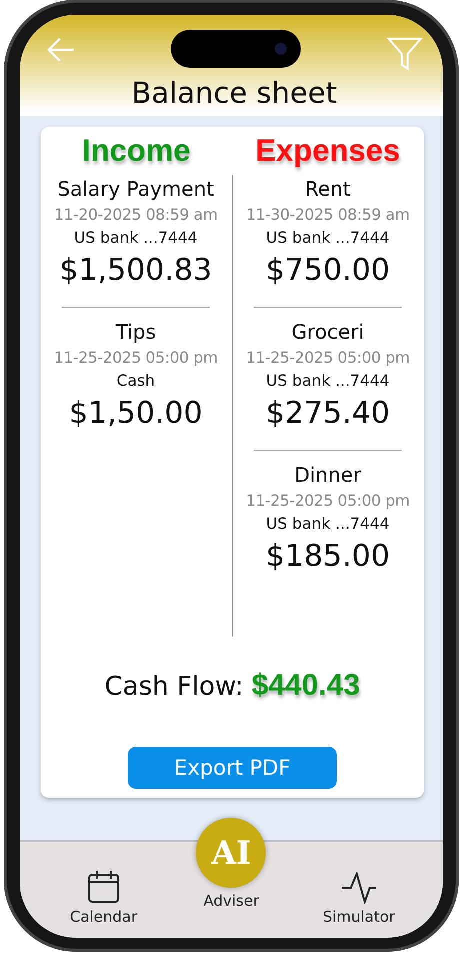 The height and width of the screenshot is (956, 463). I want to click on entry-account: Cash, so click(136, 381).